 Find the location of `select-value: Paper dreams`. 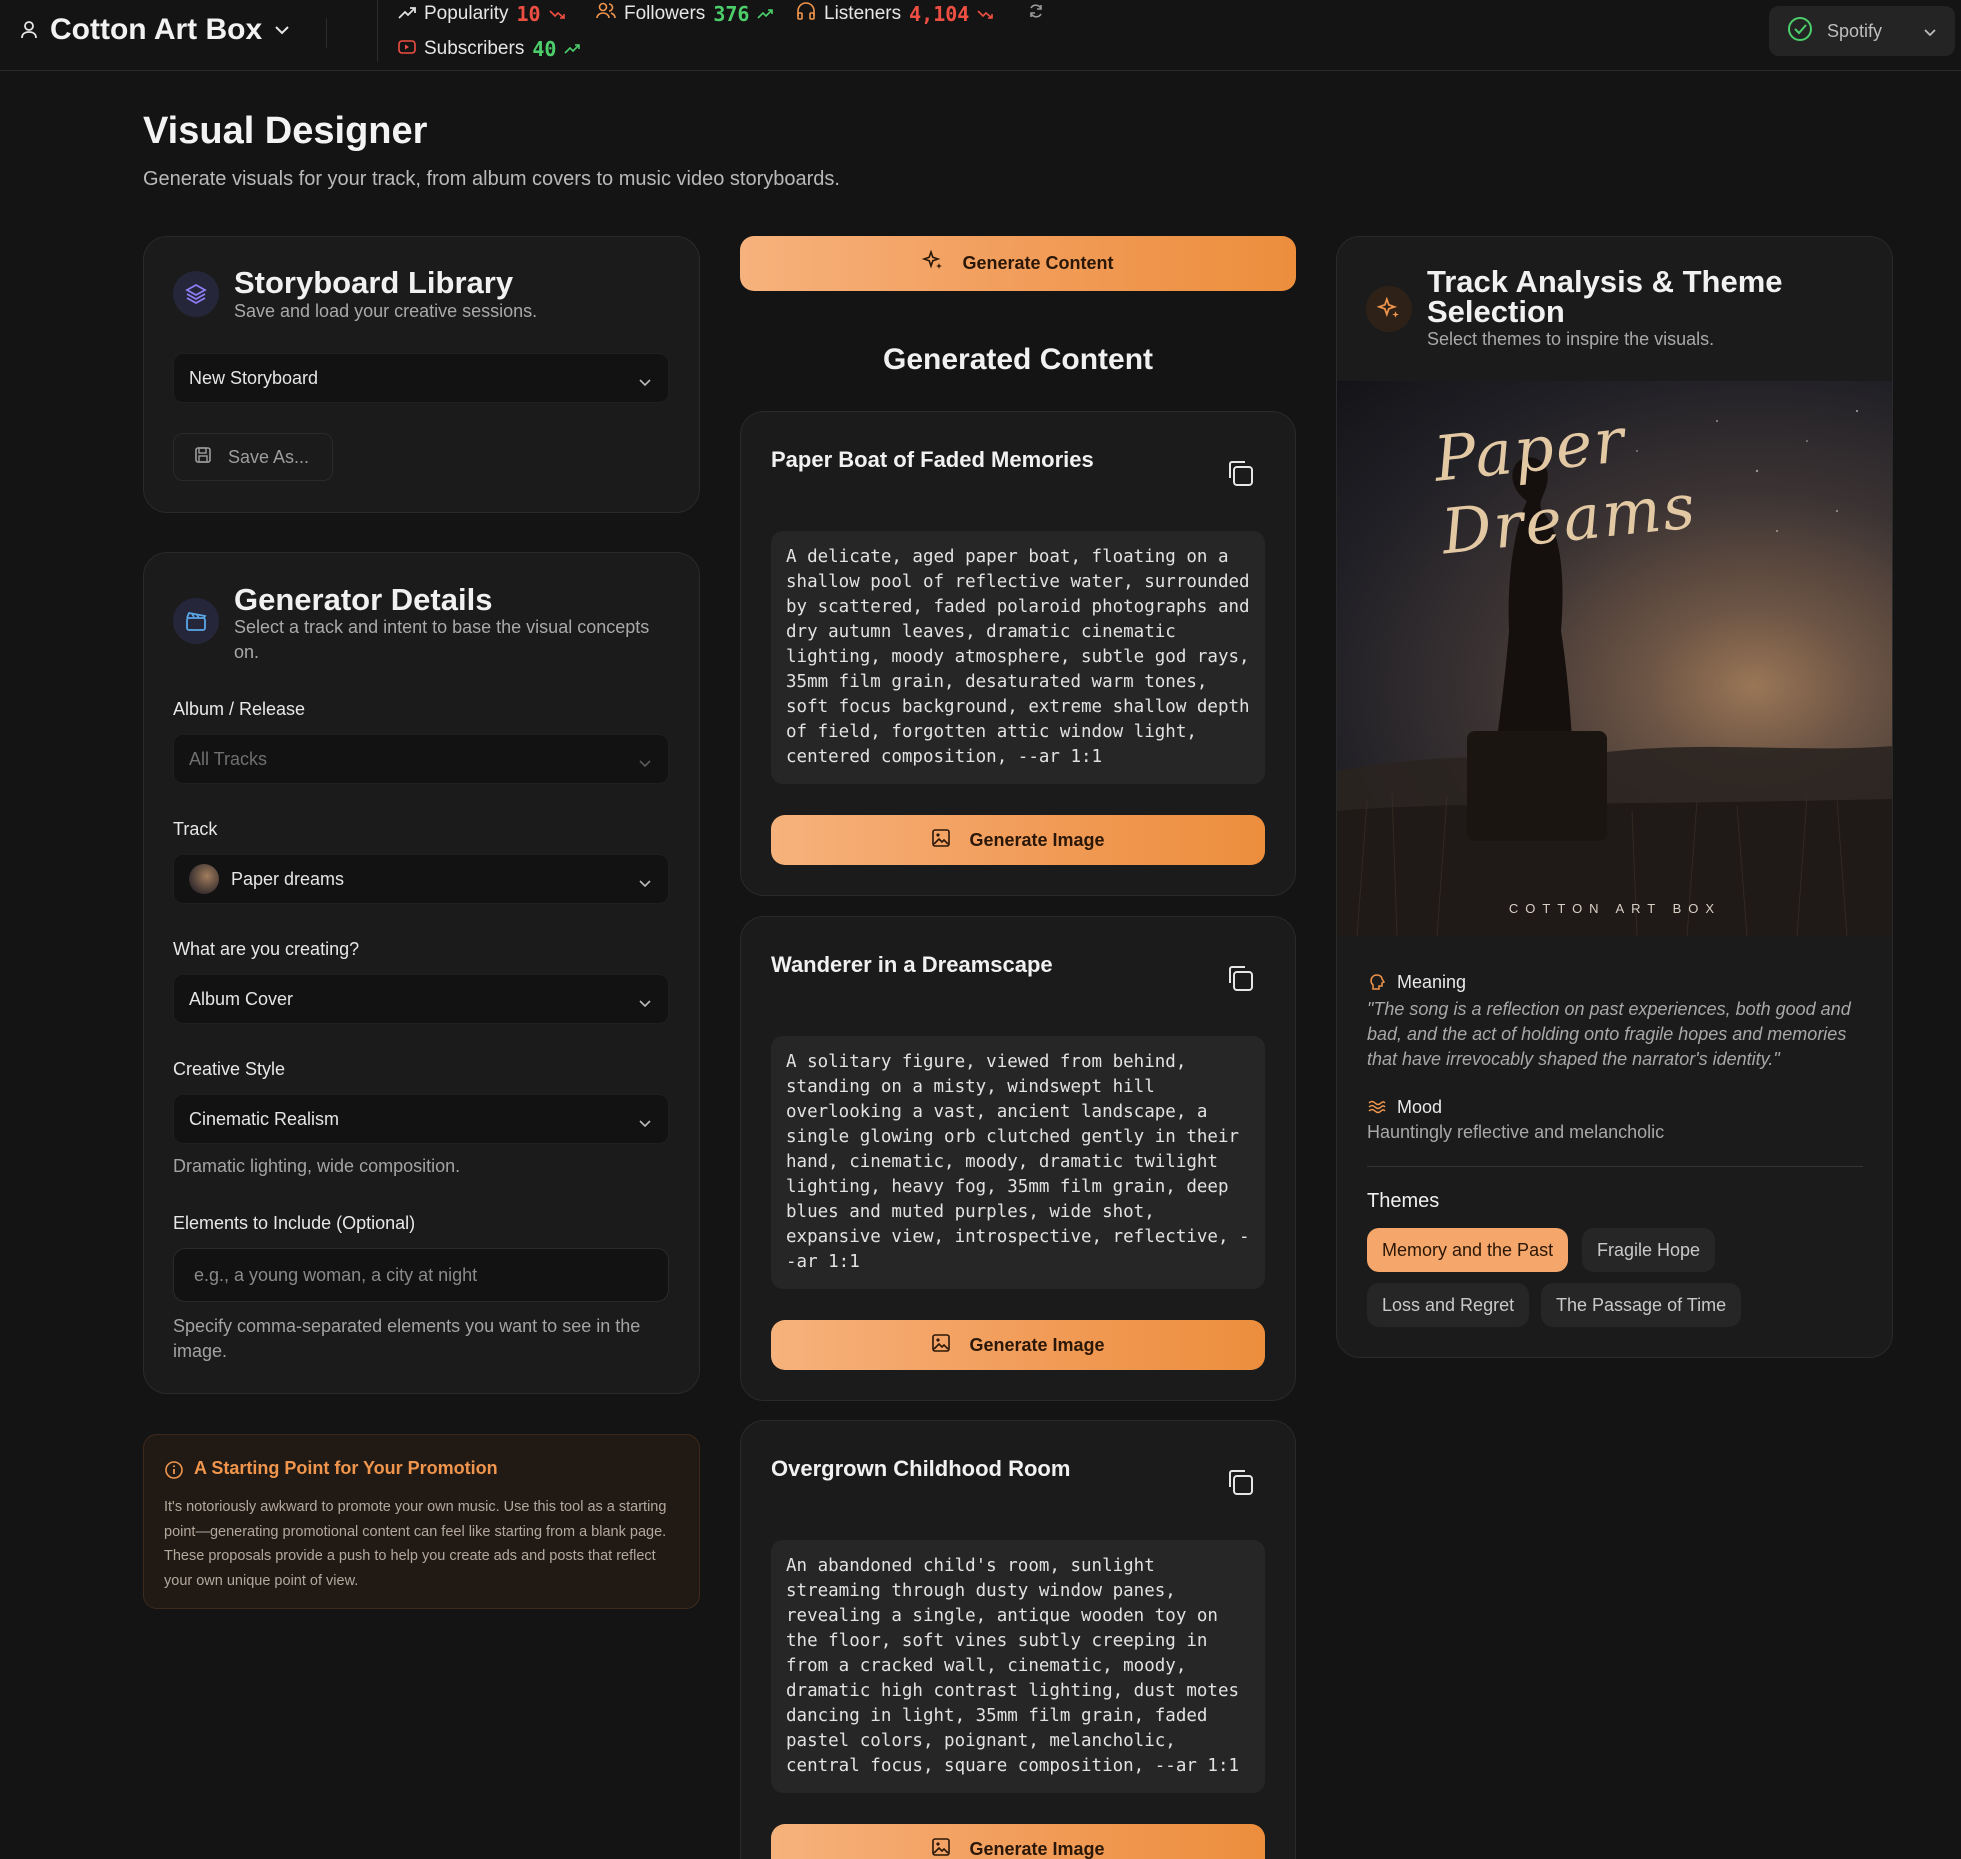

select-value: Paper dreams is located at coordinates (288, 878).